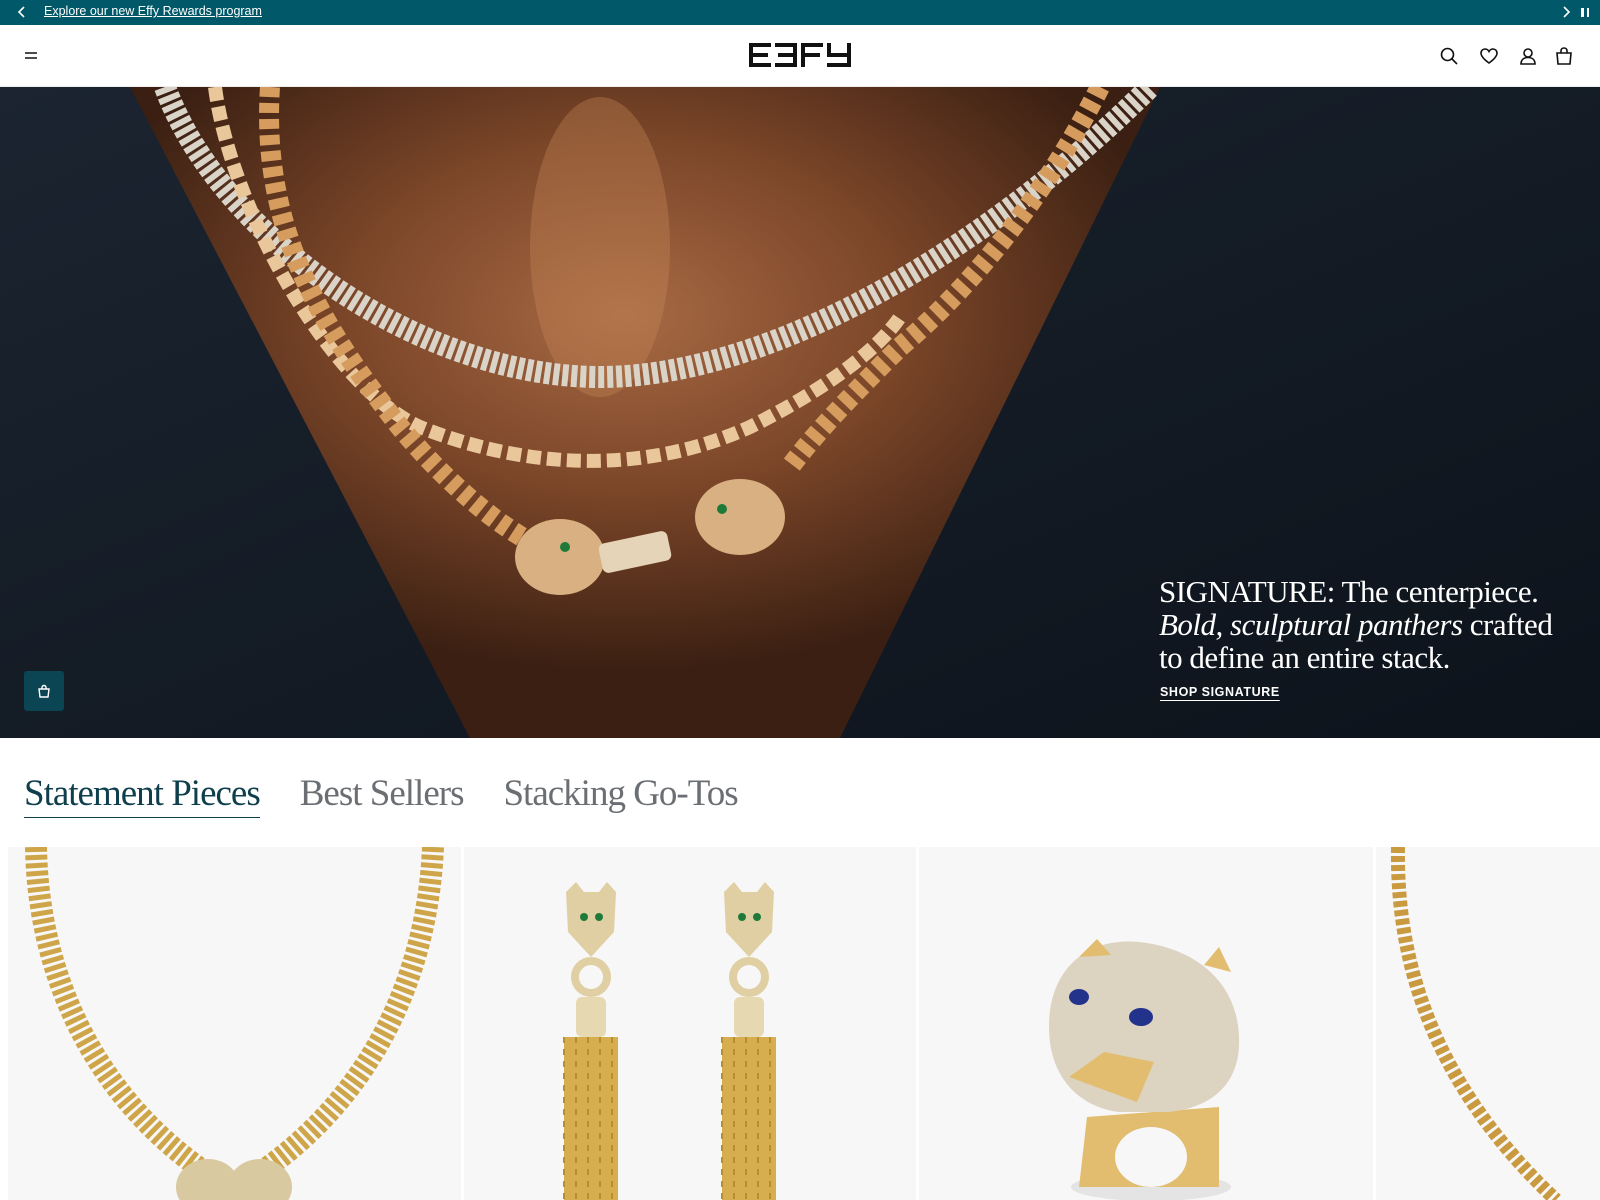 The height and width of the screenshot is (1200, 1600). Describe the element at coordinates (153, 11) in the screenshot. I see `announcement-link: Explore our new Effy Rewards program` at that location.